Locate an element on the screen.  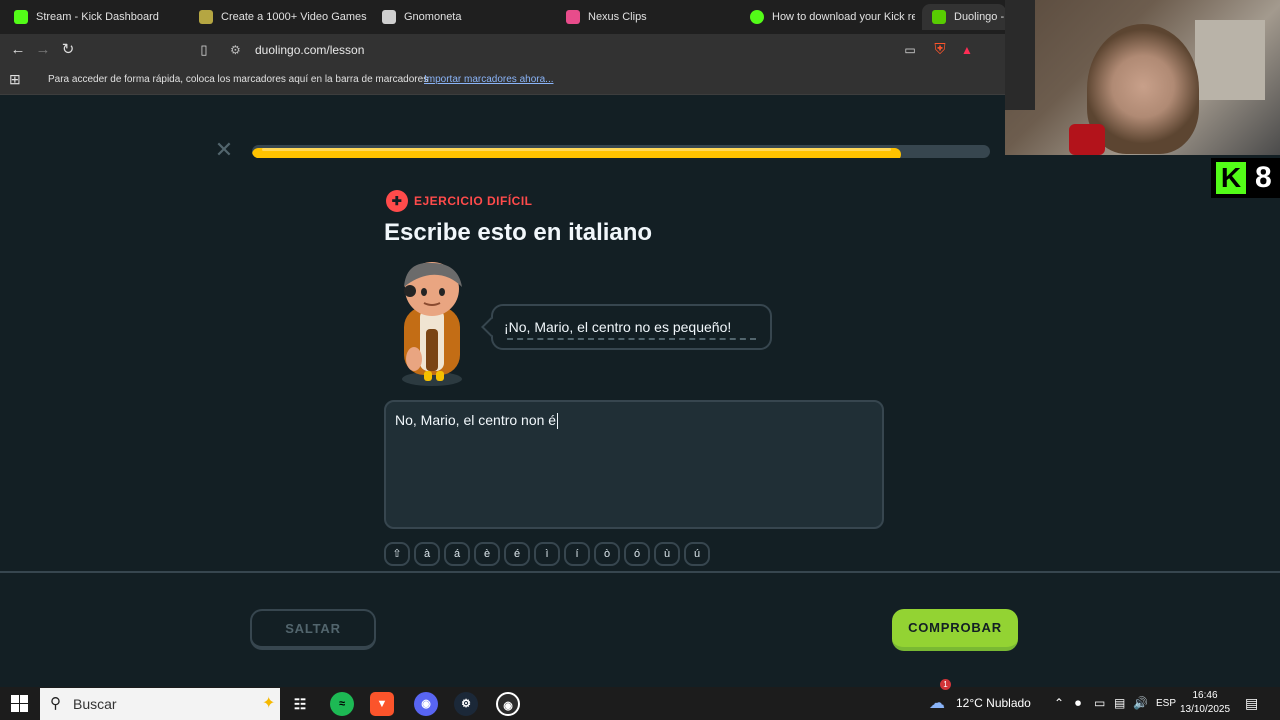
cast-icon: ▭ is located at coordinates (910, 50).